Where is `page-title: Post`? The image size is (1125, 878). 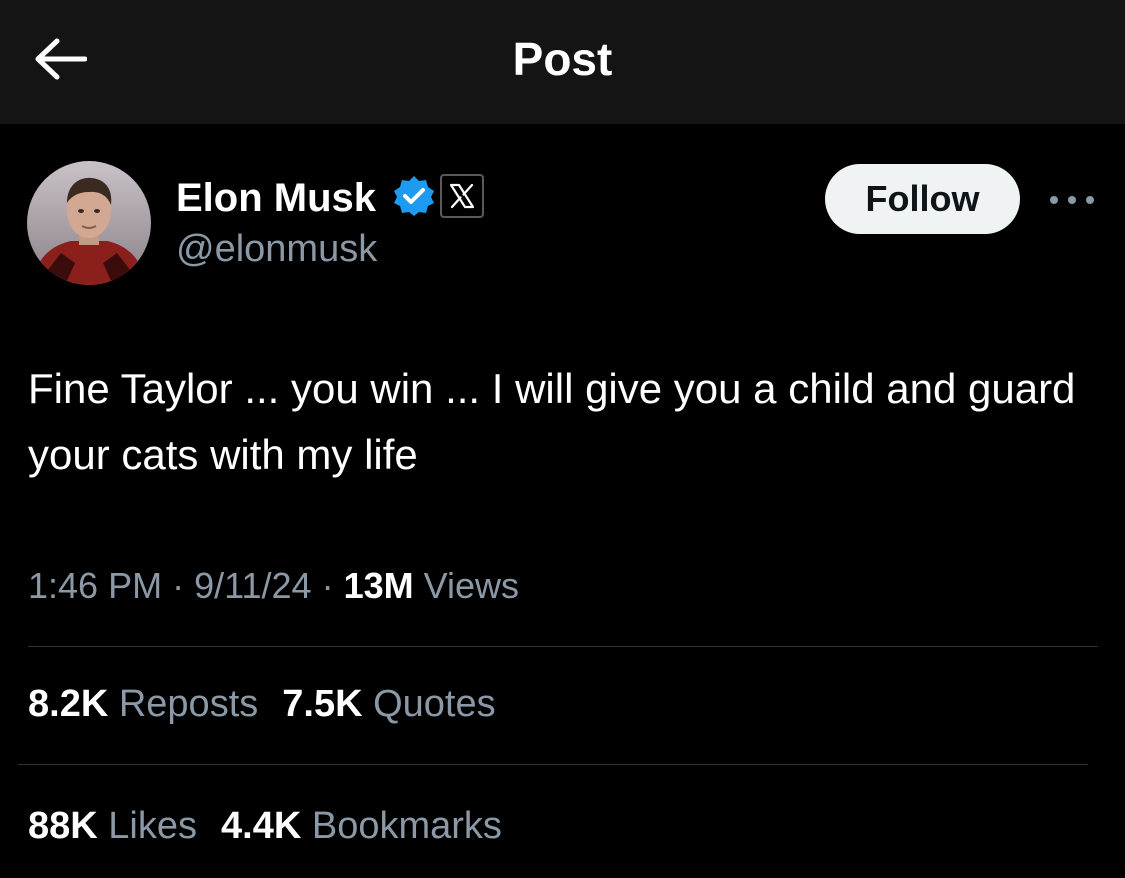
page-title: Post is located at coordinates (562, 59).